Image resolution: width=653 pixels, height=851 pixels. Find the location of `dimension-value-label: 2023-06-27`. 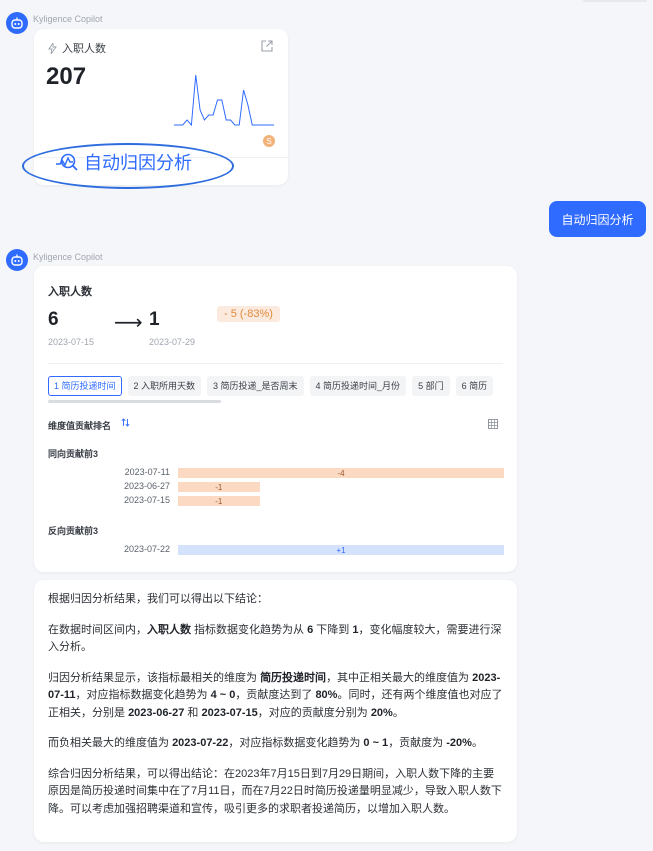

dimension-value-label: 2023-06-27 is located at coordinates (146, 486).